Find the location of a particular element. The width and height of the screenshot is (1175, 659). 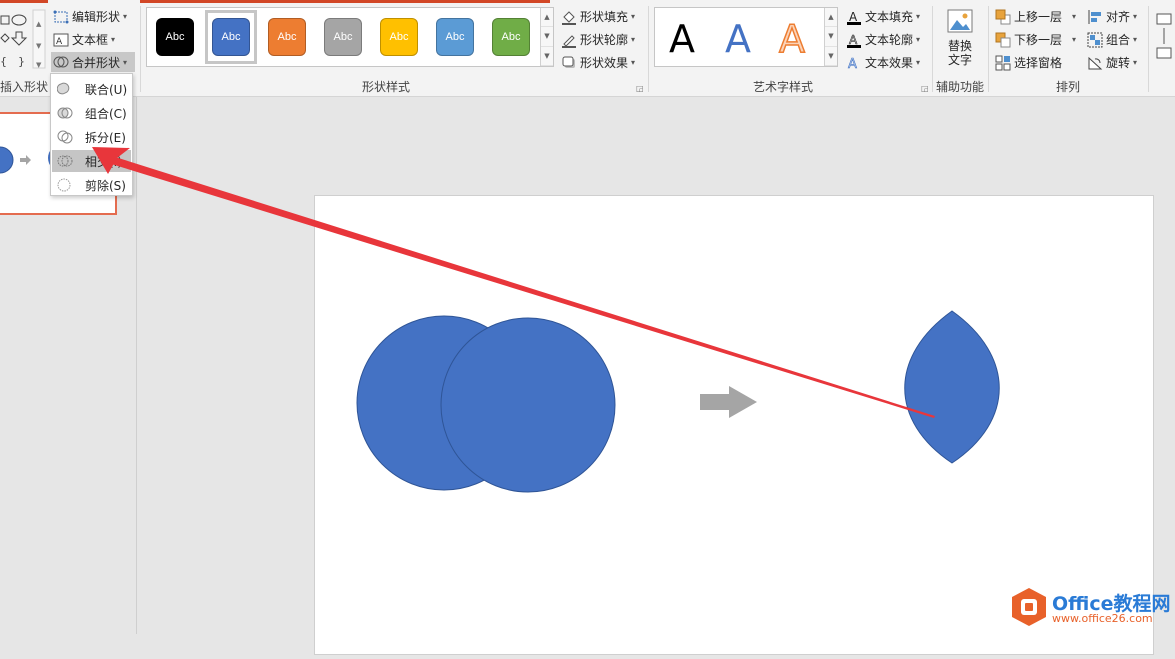

send-backward-icon is located at coordinates (1003, 40).